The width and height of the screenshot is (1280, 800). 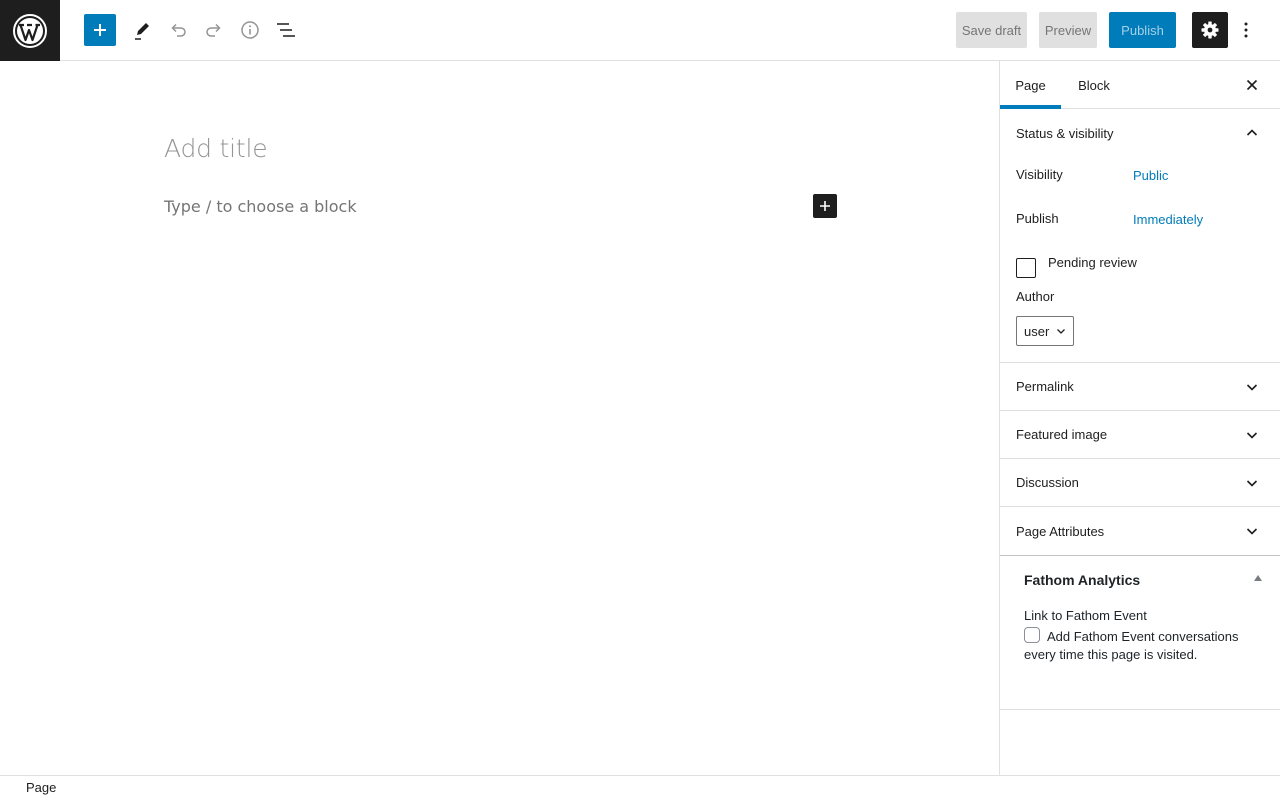 I want to click on preview-button: Preview, so click(x=1068, y=30).